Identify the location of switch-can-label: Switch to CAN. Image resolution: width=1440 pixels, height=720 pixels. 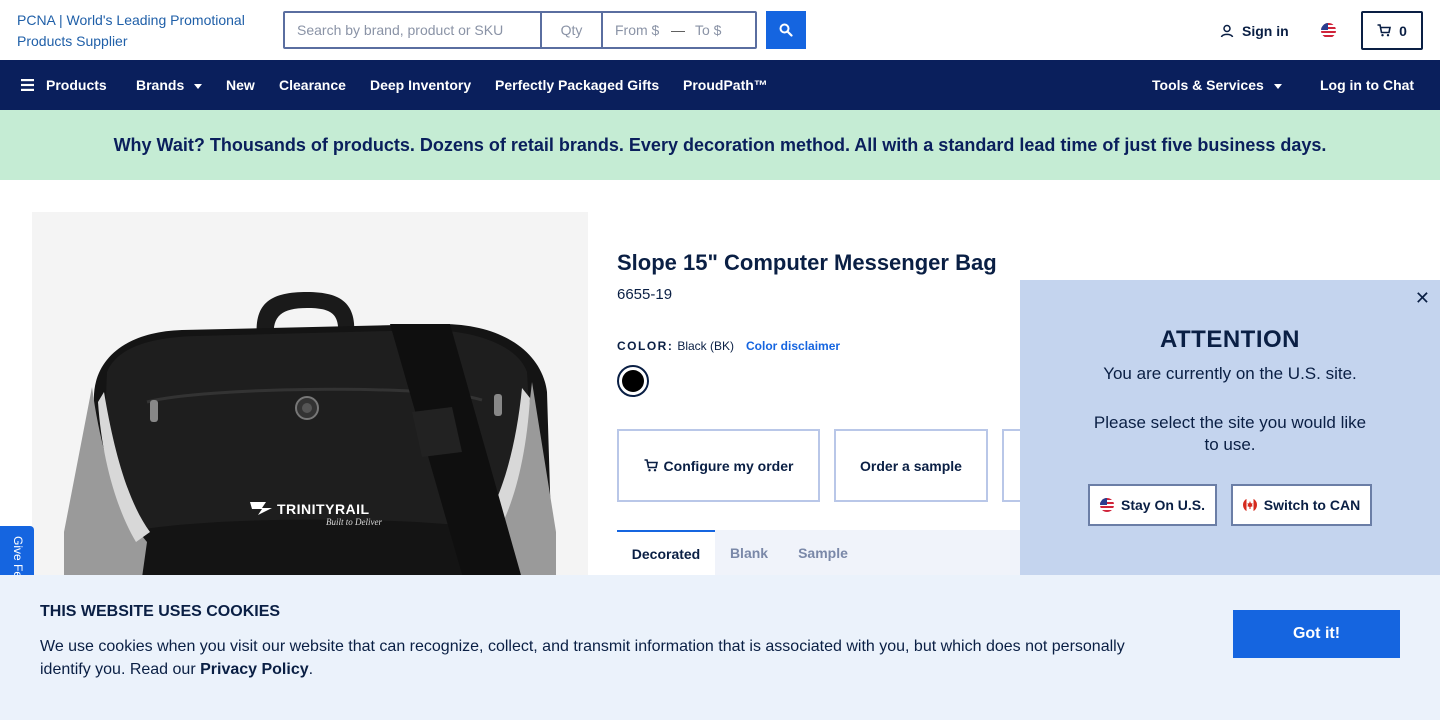
(1312, 505).